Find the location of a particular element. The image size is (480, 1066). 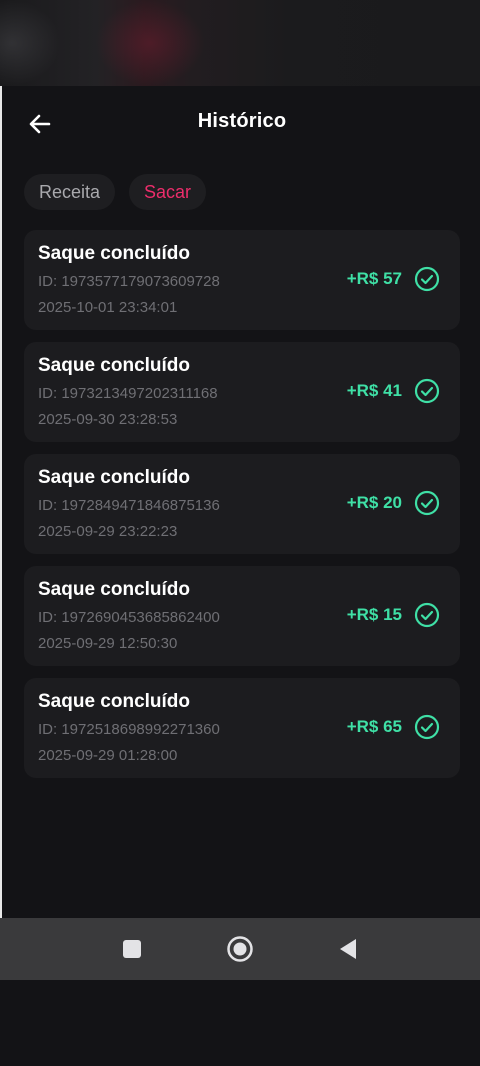

recents-button is located at coordinates (132, 949).